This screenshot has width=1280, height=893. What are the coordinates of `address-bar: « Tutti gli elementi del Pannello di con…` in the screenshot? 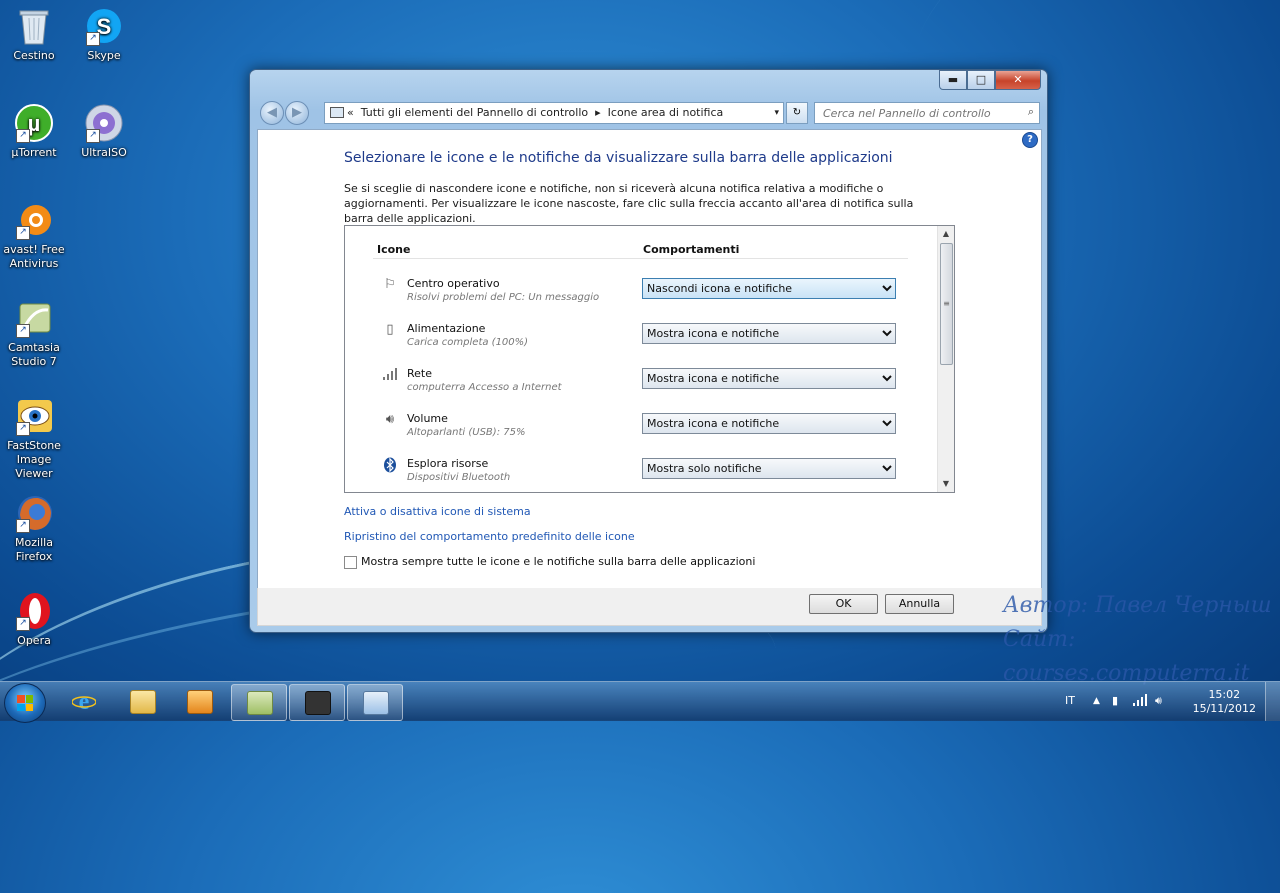 It's located at (554, 113).